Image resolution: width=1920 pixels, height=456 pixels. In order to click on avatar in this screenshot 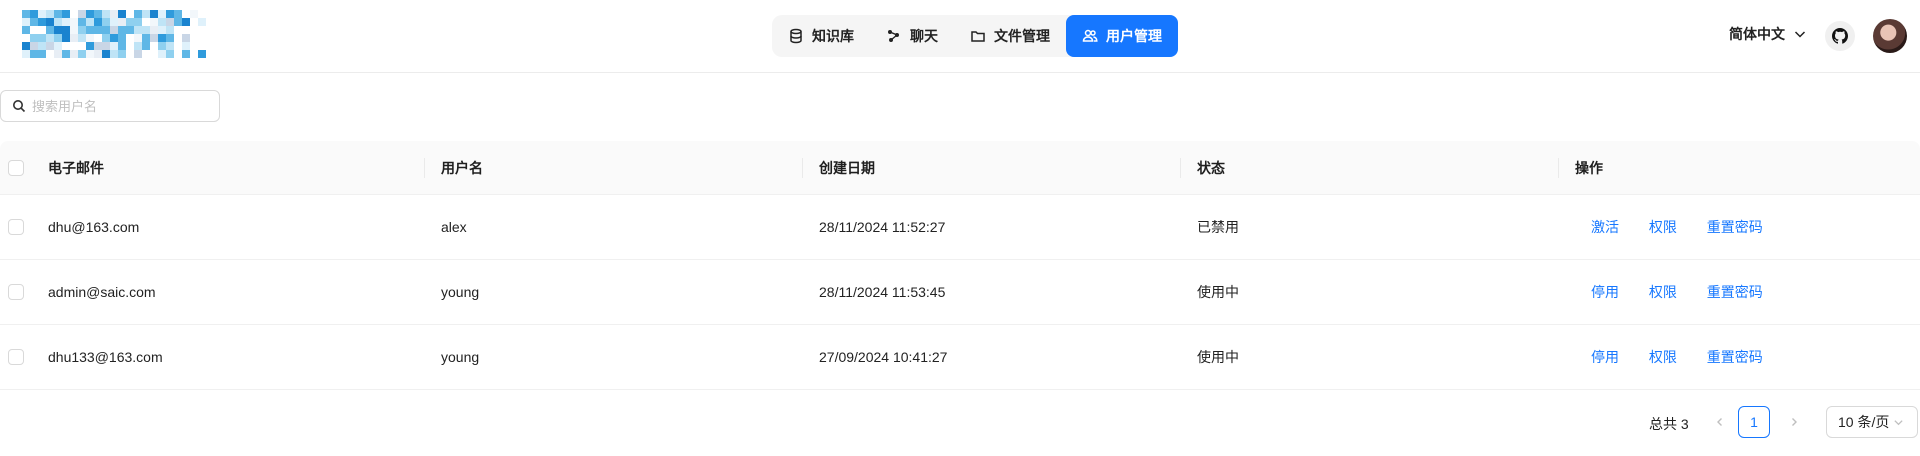, I will do `click(1890, 36)`.